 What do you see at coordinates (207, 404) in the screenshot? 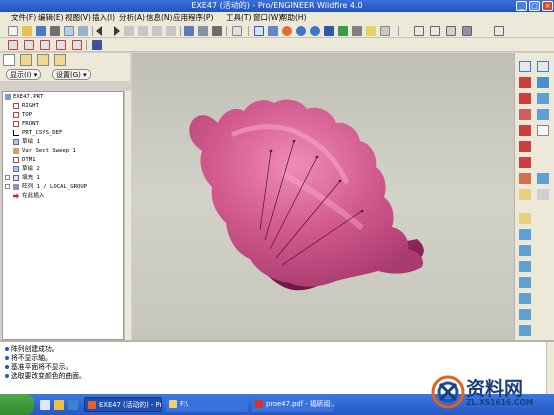
I see `taskbar-item-explorer: F:\` at bounding box center [207, 404].